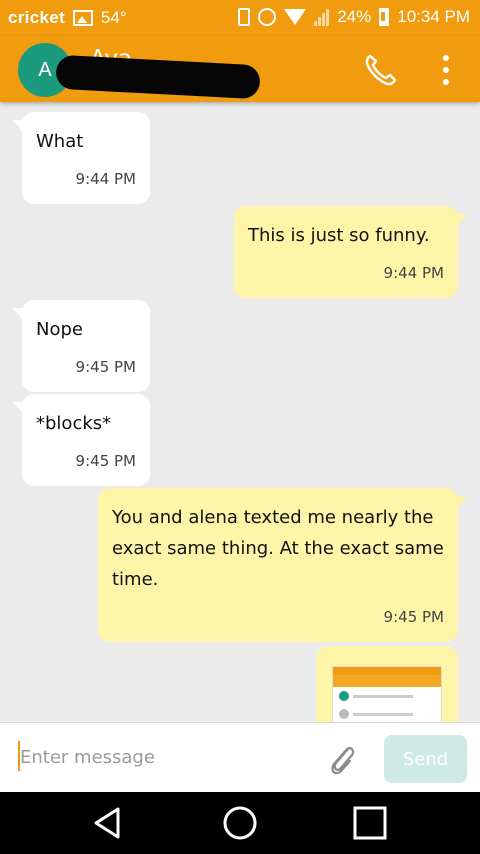 Image resolution: width=480 pixels, height=854 pixels. What do you see at coordinates (425, 759) in the screenshot?
I see `send-button: Send` at bounding box center [425, 759].